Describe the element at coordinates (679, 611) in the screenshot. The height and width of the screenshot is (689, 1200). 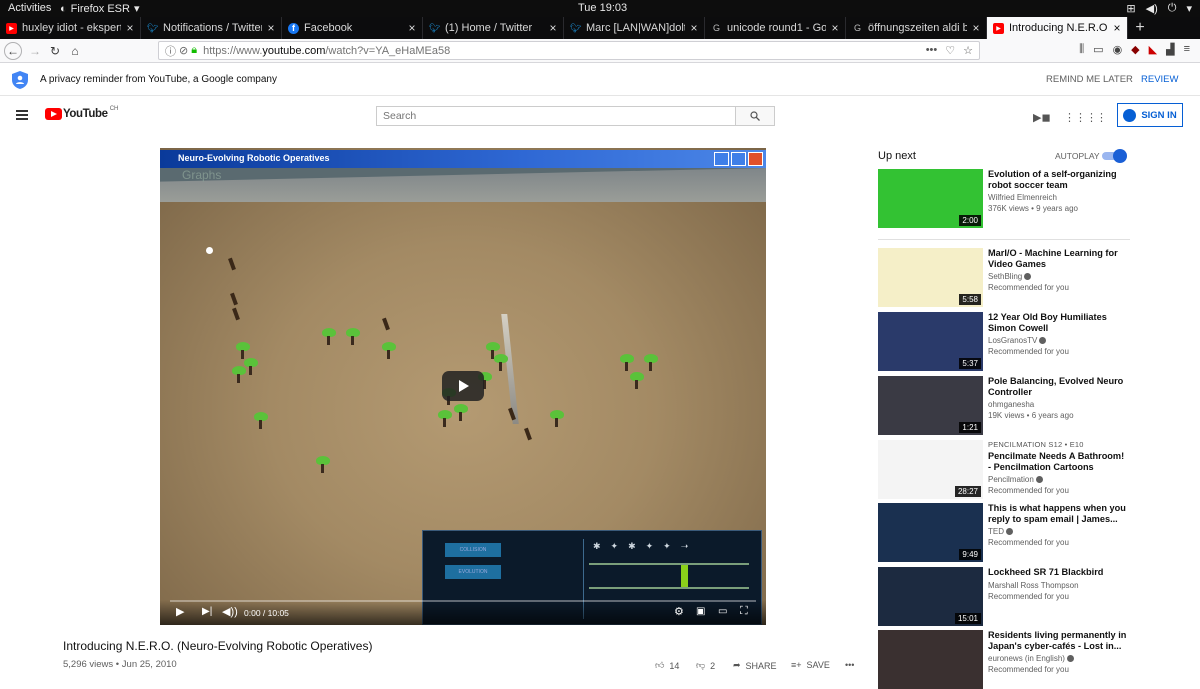
I see `settings-icon: ⚙` at that location.